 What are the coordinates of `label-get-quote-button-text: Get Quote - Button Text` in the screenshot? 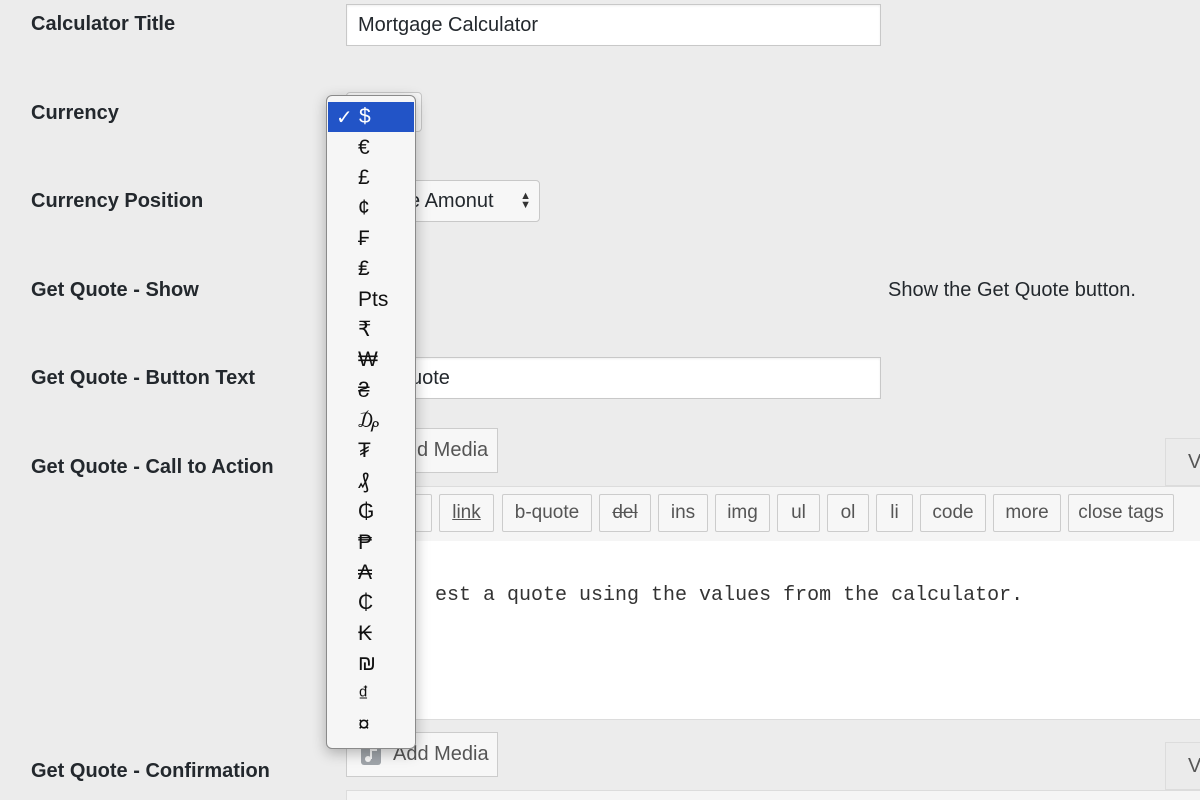 It's located at (143, 378).